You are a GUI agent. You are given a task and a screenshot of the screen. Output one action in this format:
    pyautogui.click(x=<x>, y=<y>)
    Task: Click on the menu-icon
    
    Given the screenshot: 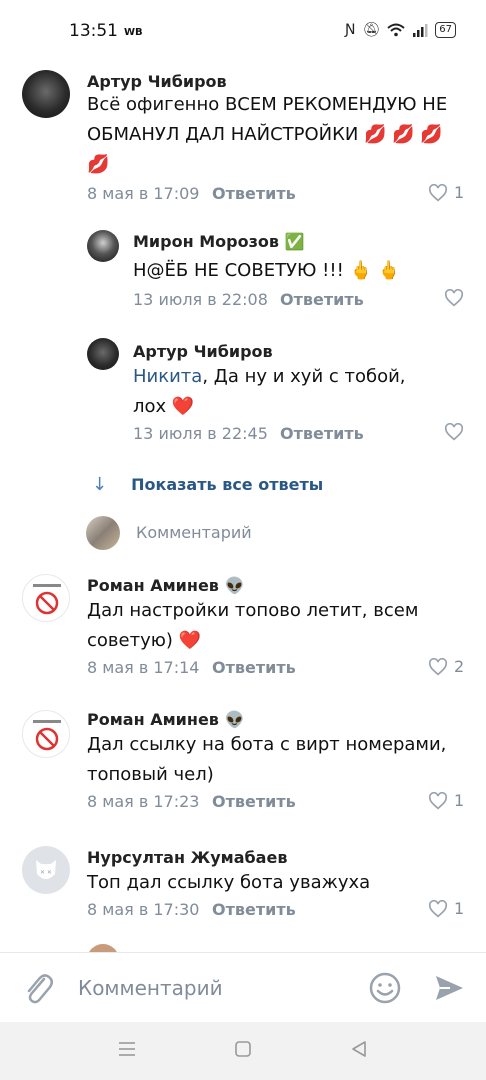 What is the action you would take?
    pyautogui.click(x=127, y=1049)
    